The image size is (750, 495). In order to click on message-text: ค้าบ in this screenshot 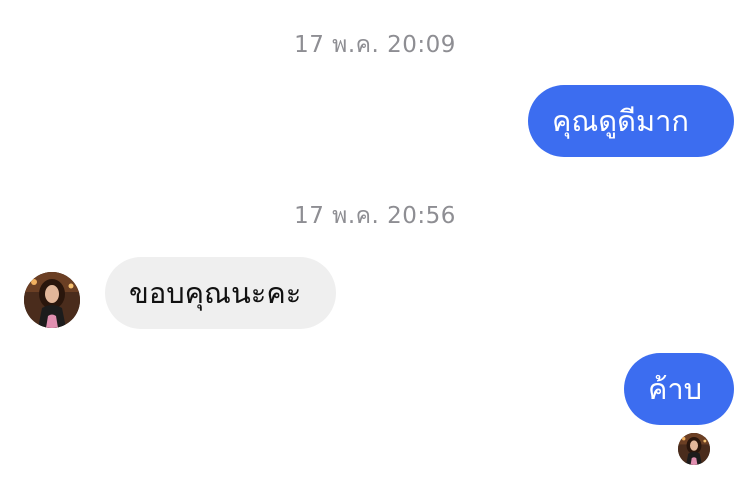, I will do `click(675, 389)`.